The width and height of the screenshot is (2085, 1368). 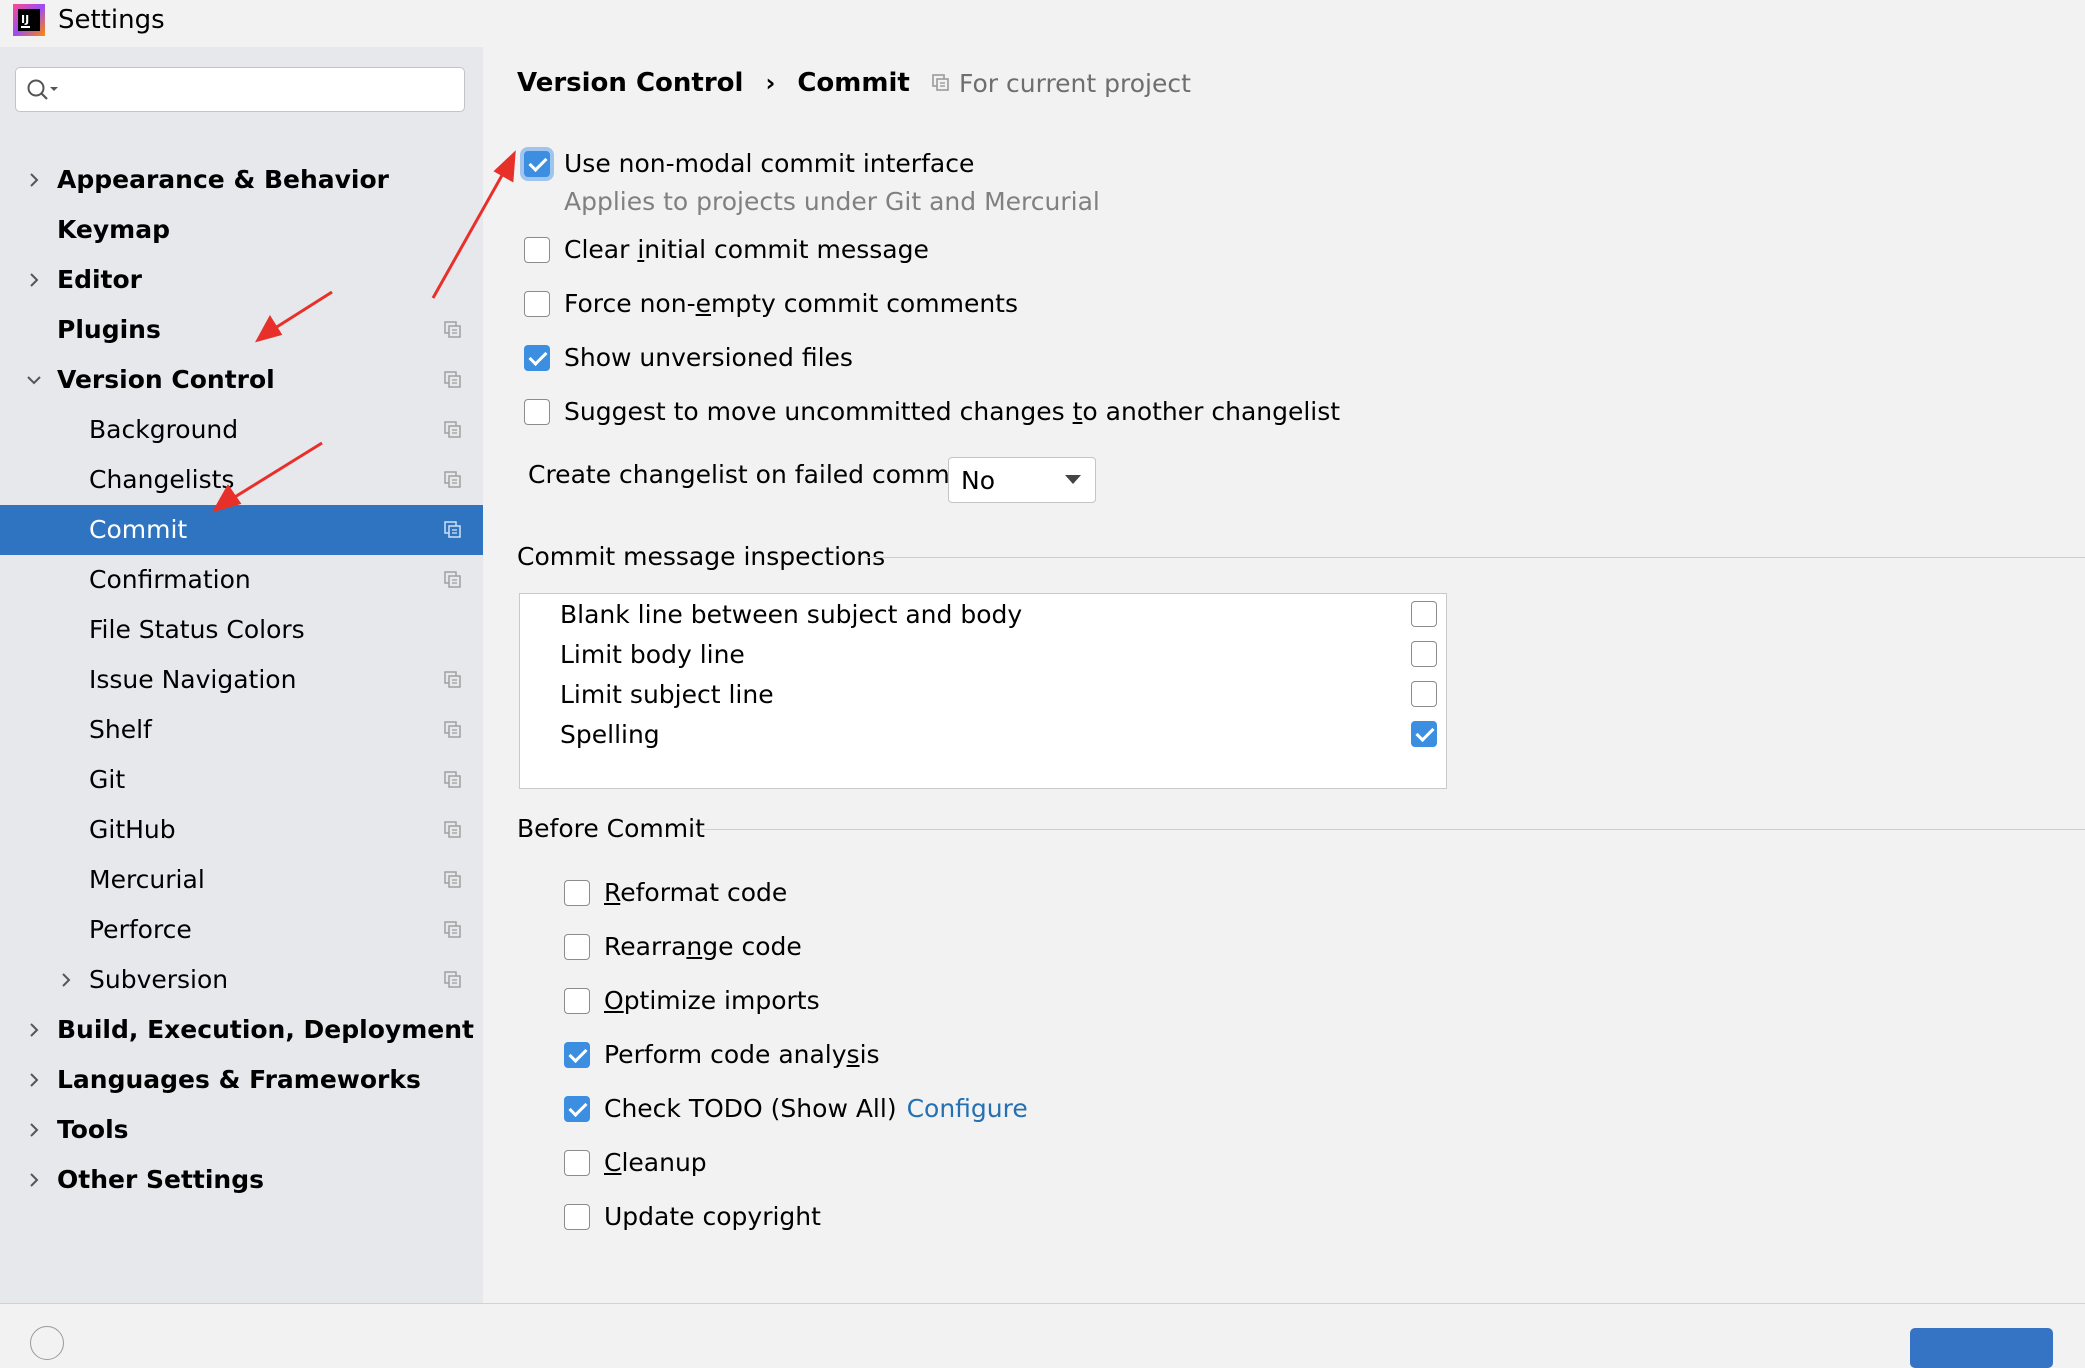 I want to click on inspection-row: Spelling, so click(x=983, y=734).